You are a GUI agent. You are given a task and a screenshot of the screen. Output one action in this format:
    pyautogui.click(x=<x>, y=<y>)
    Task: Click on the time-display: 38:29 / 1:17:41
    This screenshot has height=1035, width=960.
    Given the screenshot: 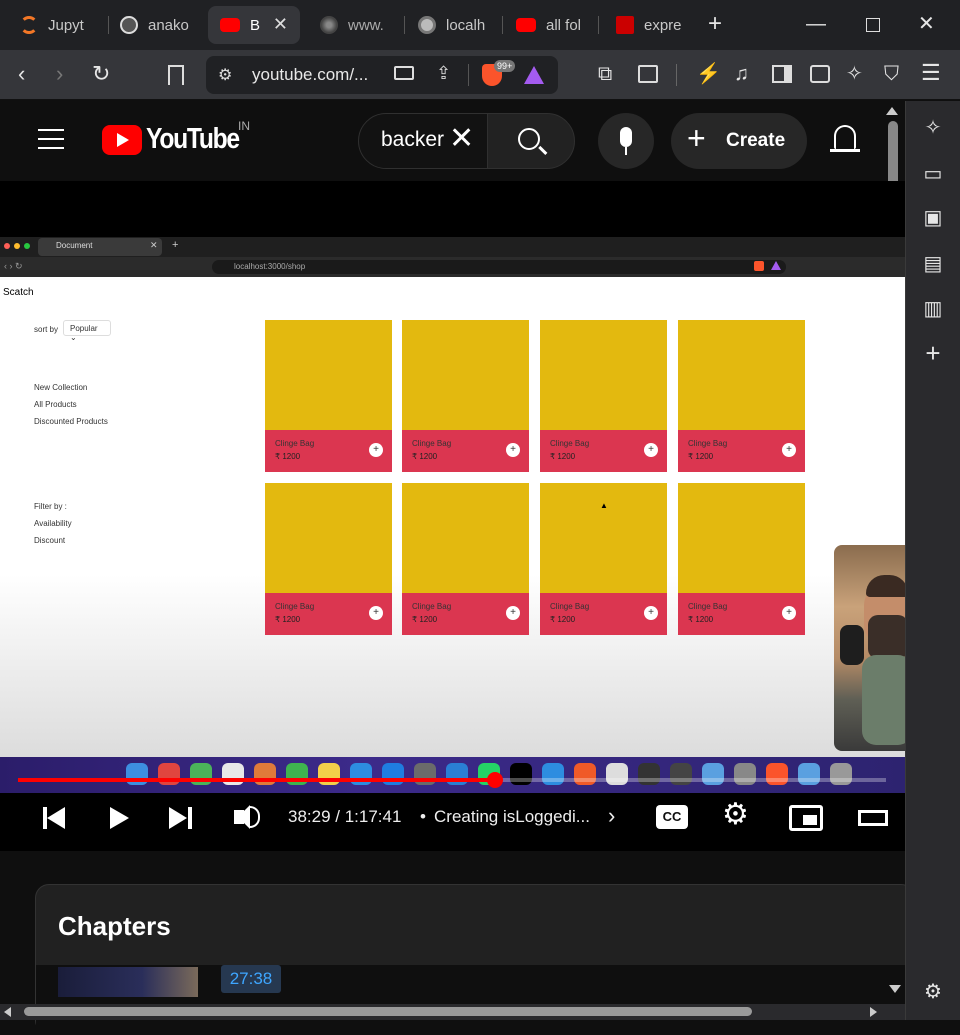 What is the action you would take?
    pyautogui.click(x=345, y=816)
    